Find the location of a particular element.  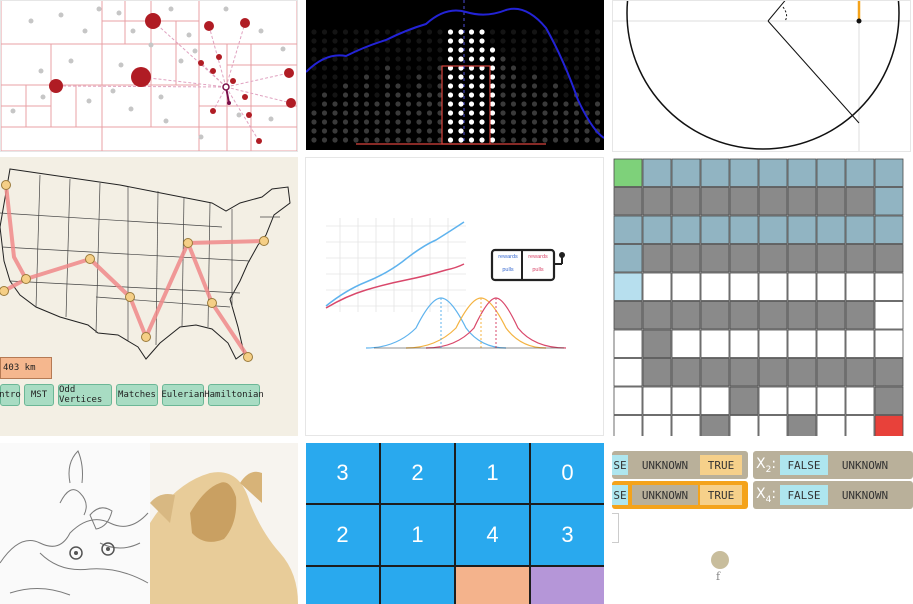

circle-angle-tile is located at coordinates (761, 76).